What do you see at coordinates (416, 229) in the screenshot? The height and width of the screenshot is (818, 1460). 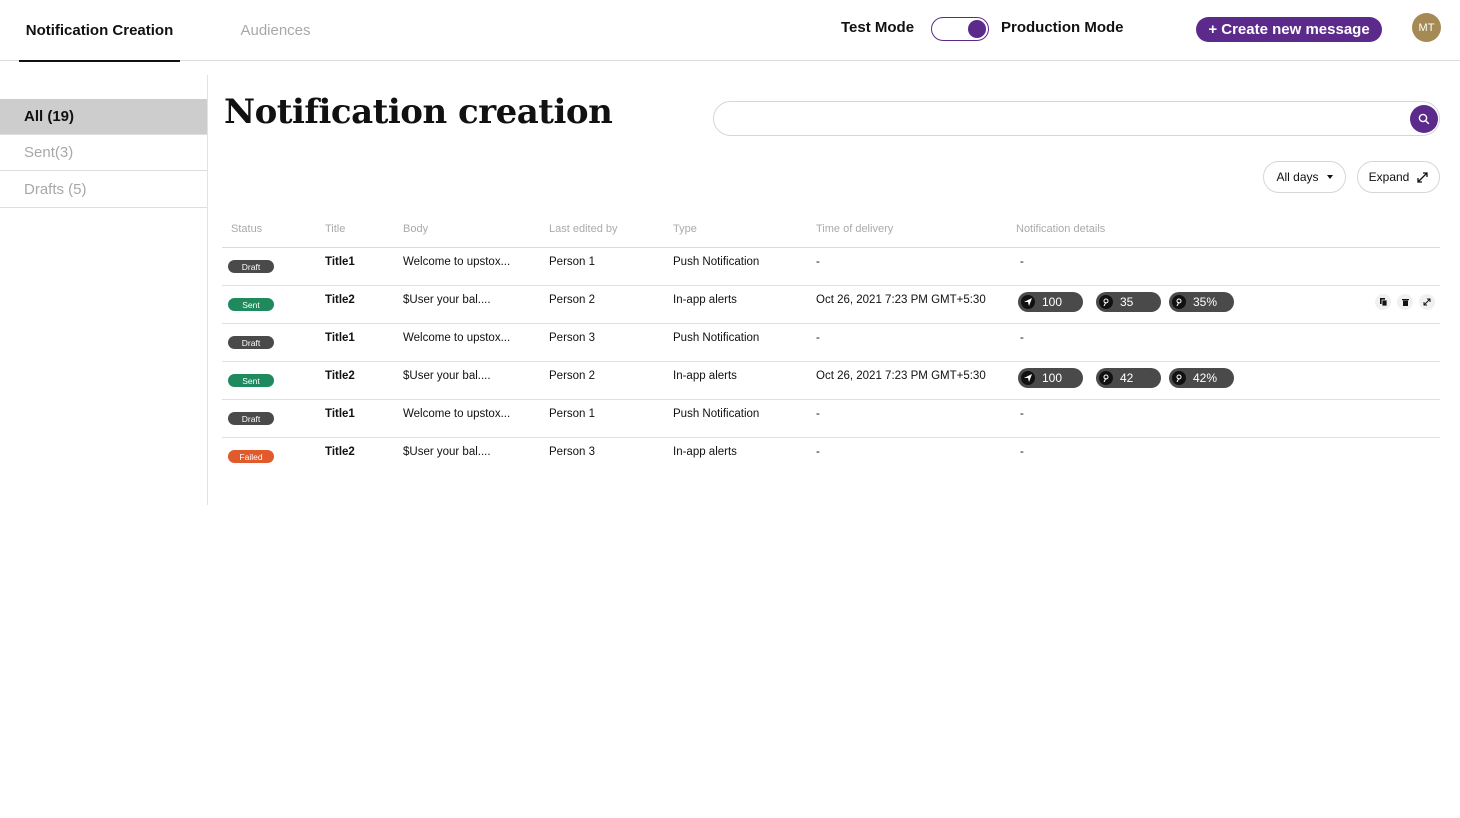 I see `column-header-body: Body` at bounding box center [416, 229].